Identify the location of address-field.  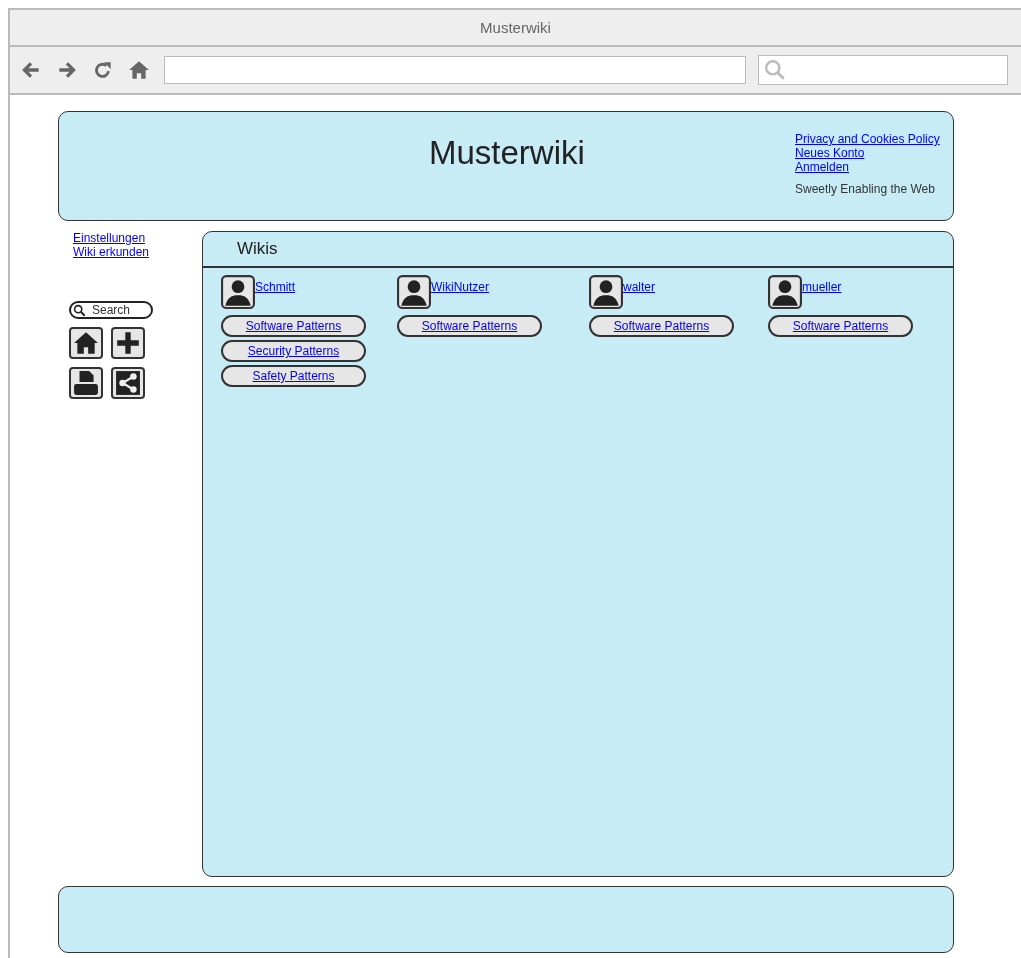
(455, 70).